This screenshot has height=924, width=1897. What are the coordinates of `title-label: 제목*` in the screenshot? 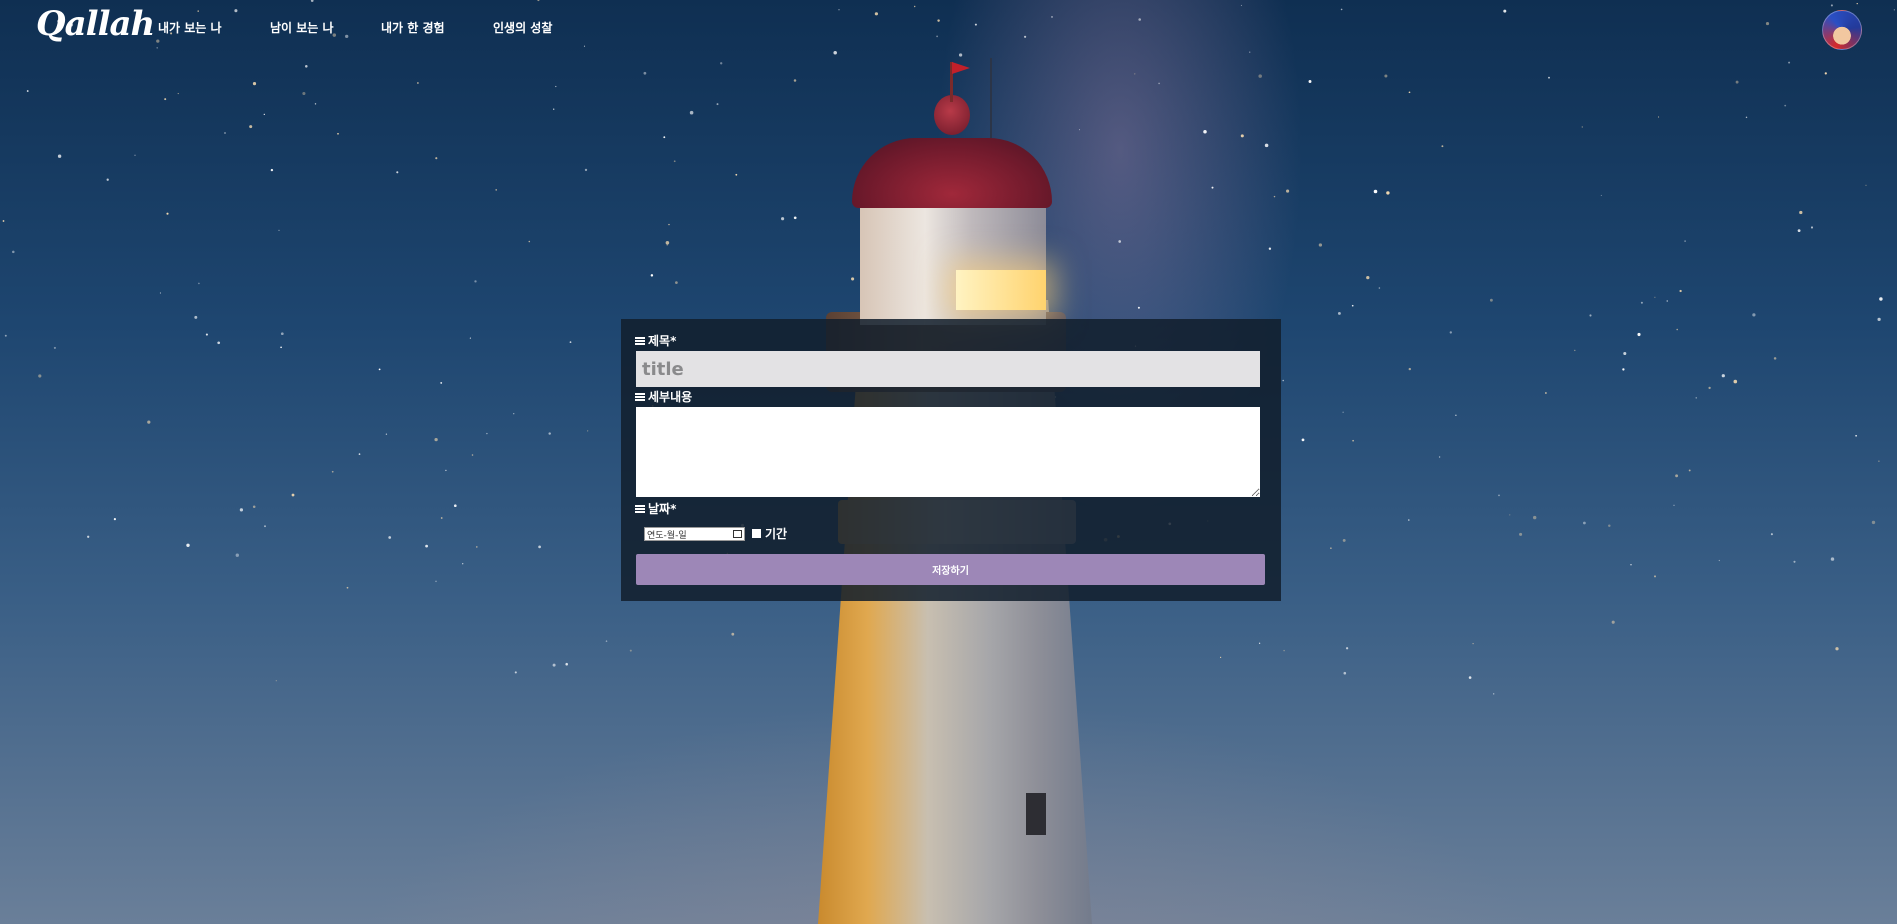 It's located at (655, 340).